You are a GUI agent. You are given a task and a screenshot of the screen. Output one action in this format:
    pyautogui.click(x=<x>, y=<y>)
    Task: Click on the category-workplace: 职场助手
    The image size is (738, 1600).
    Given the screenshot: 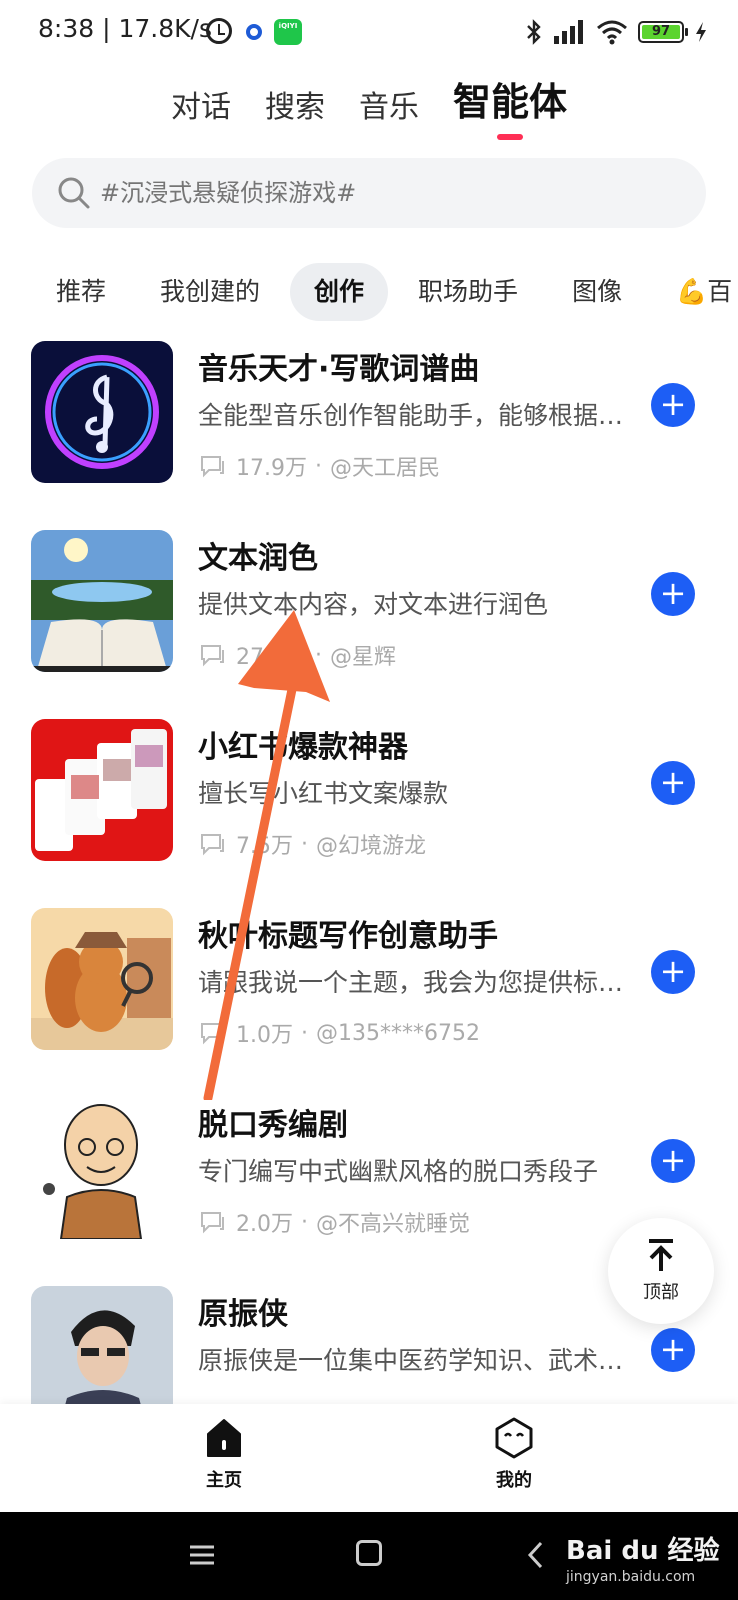 What is the action you would take?
    pyautogui.click(x=468, y=292)
    